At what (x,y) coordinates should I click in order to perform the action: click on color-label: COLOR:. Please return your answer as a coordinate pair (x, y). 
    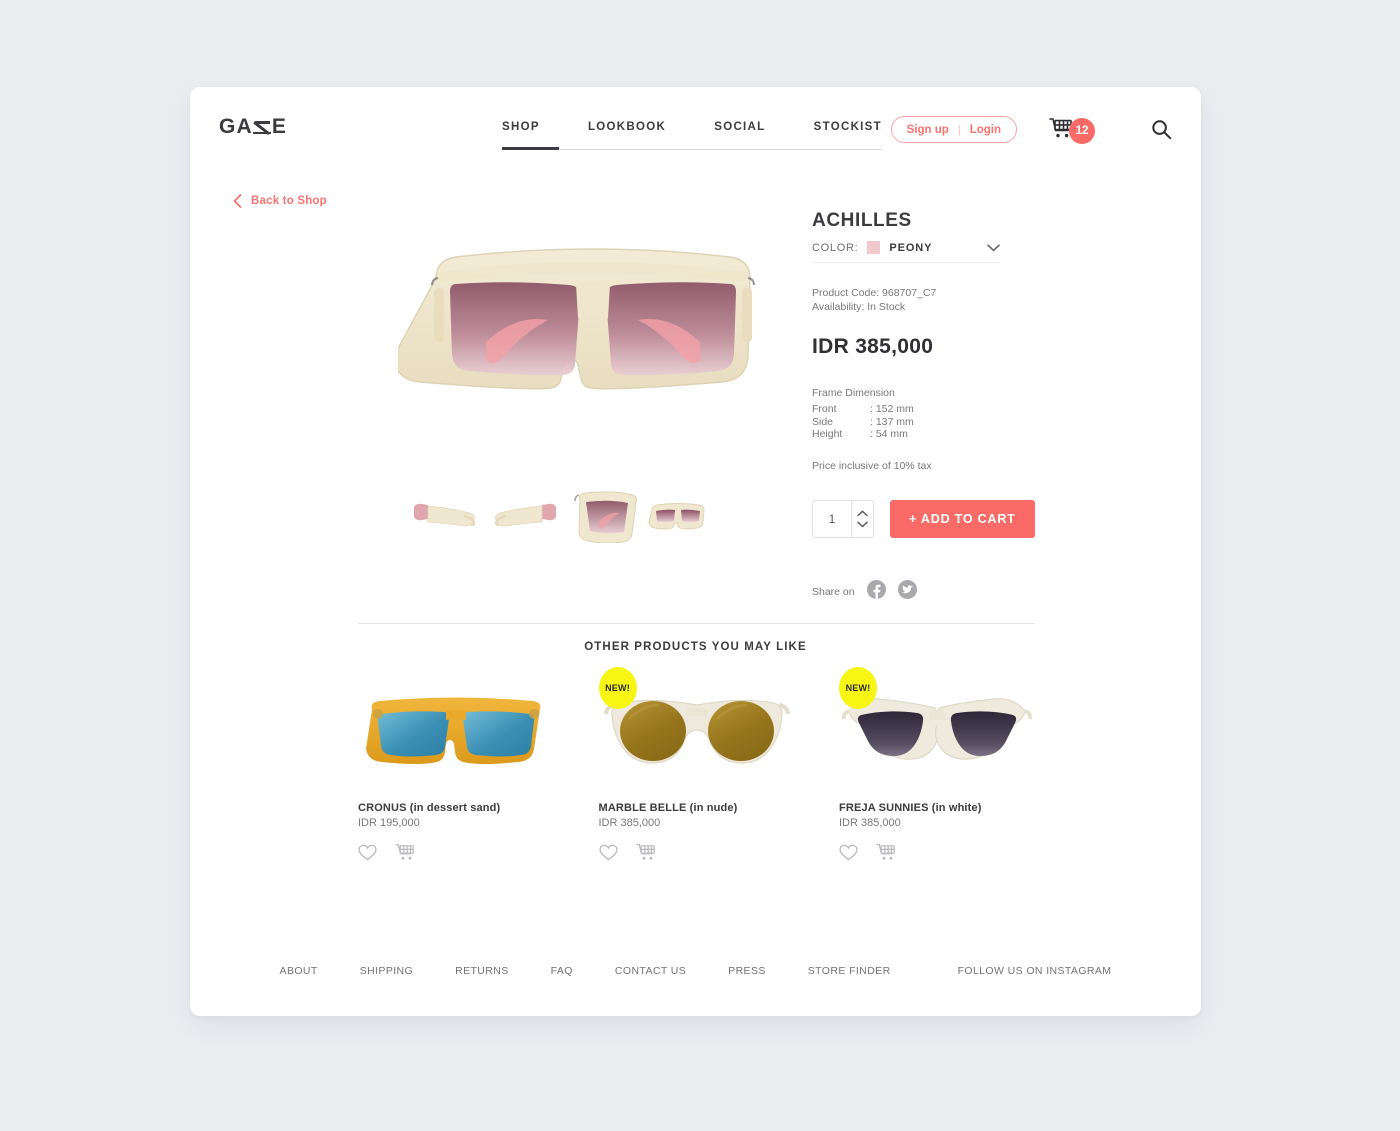
    Looking at the image, I should click on (835, 247).